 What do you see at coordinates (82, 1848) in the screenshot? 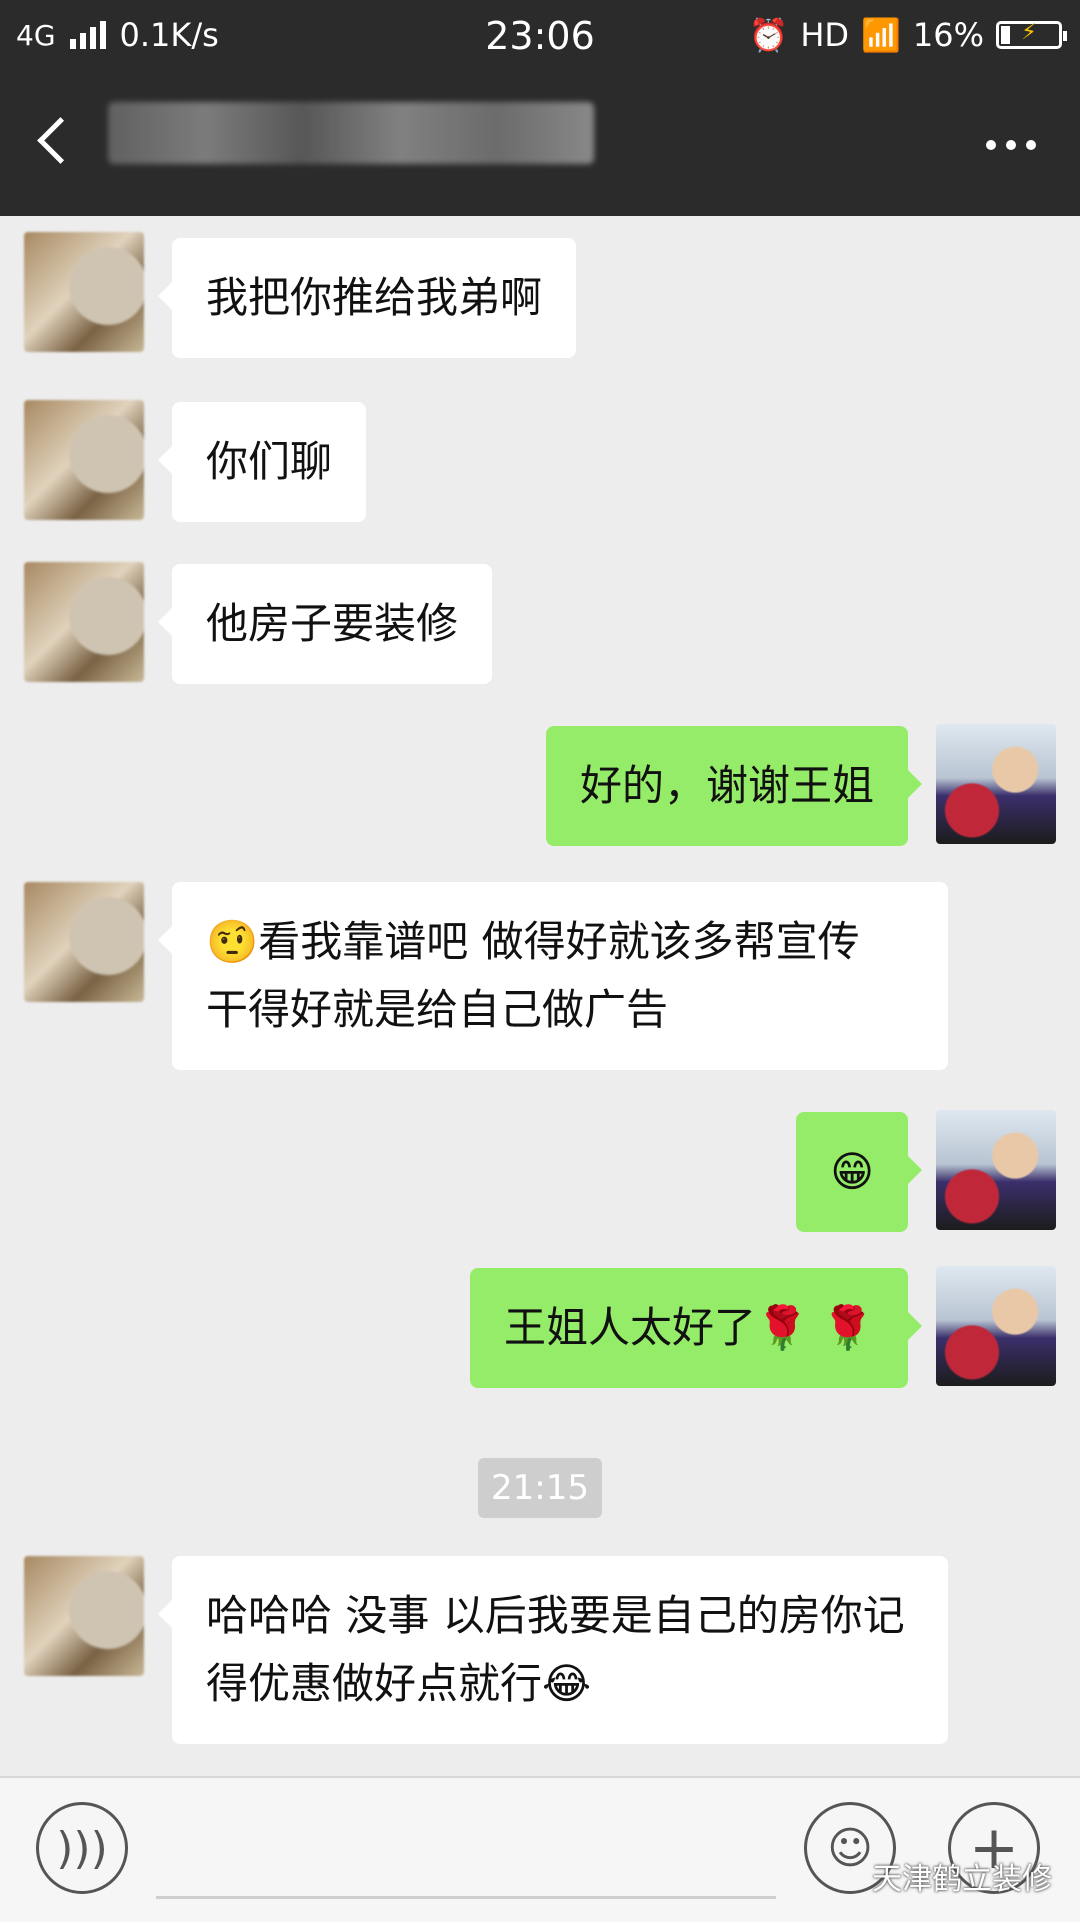
I see `voice-icon: )))` at bounding box center [82, 1848].